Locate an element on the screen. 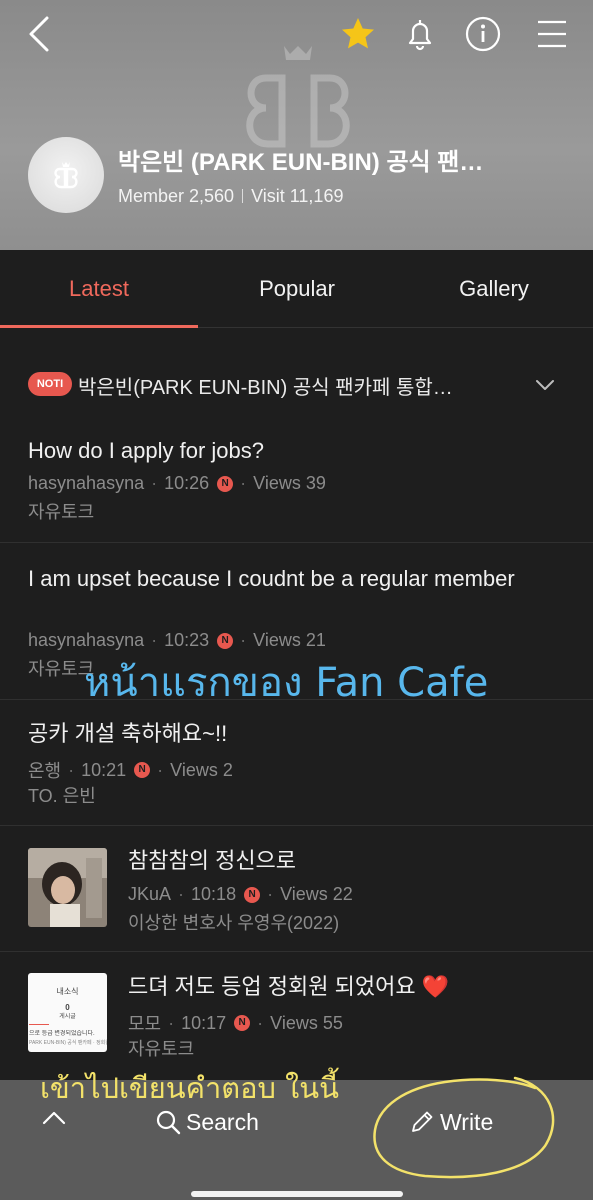  post-item: 공카 개설 축하해요~!! 온행 · 10:21 N · Views 2 TO. 은빈 is located at coordinates (296, 763).